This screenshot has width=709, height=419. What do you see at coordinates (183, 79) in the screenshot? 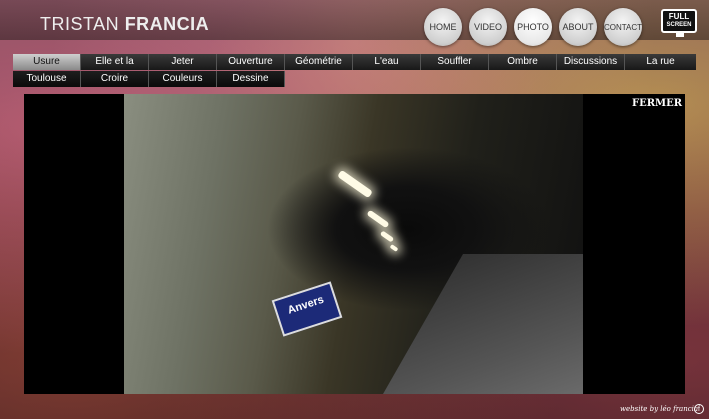
I see `gallery-tab-couleurs: Couleurs` at bounding box center [183, 79].